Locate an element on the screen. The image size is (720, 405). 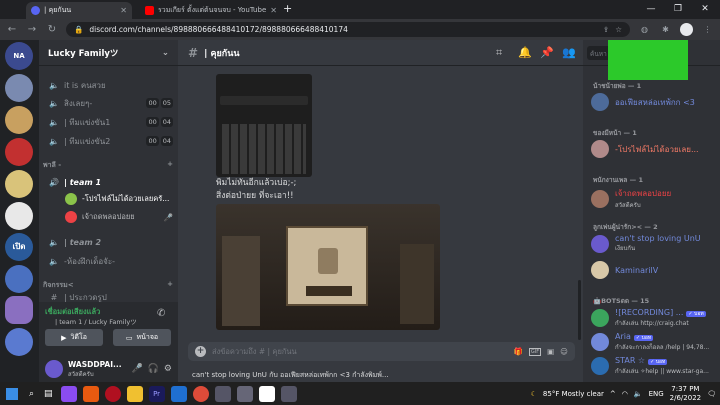
message-composer: + ส่งข้อความถึง # | คุยกันน 🎁 GIF ▣ ☺ is located at coordinates (381, 351).